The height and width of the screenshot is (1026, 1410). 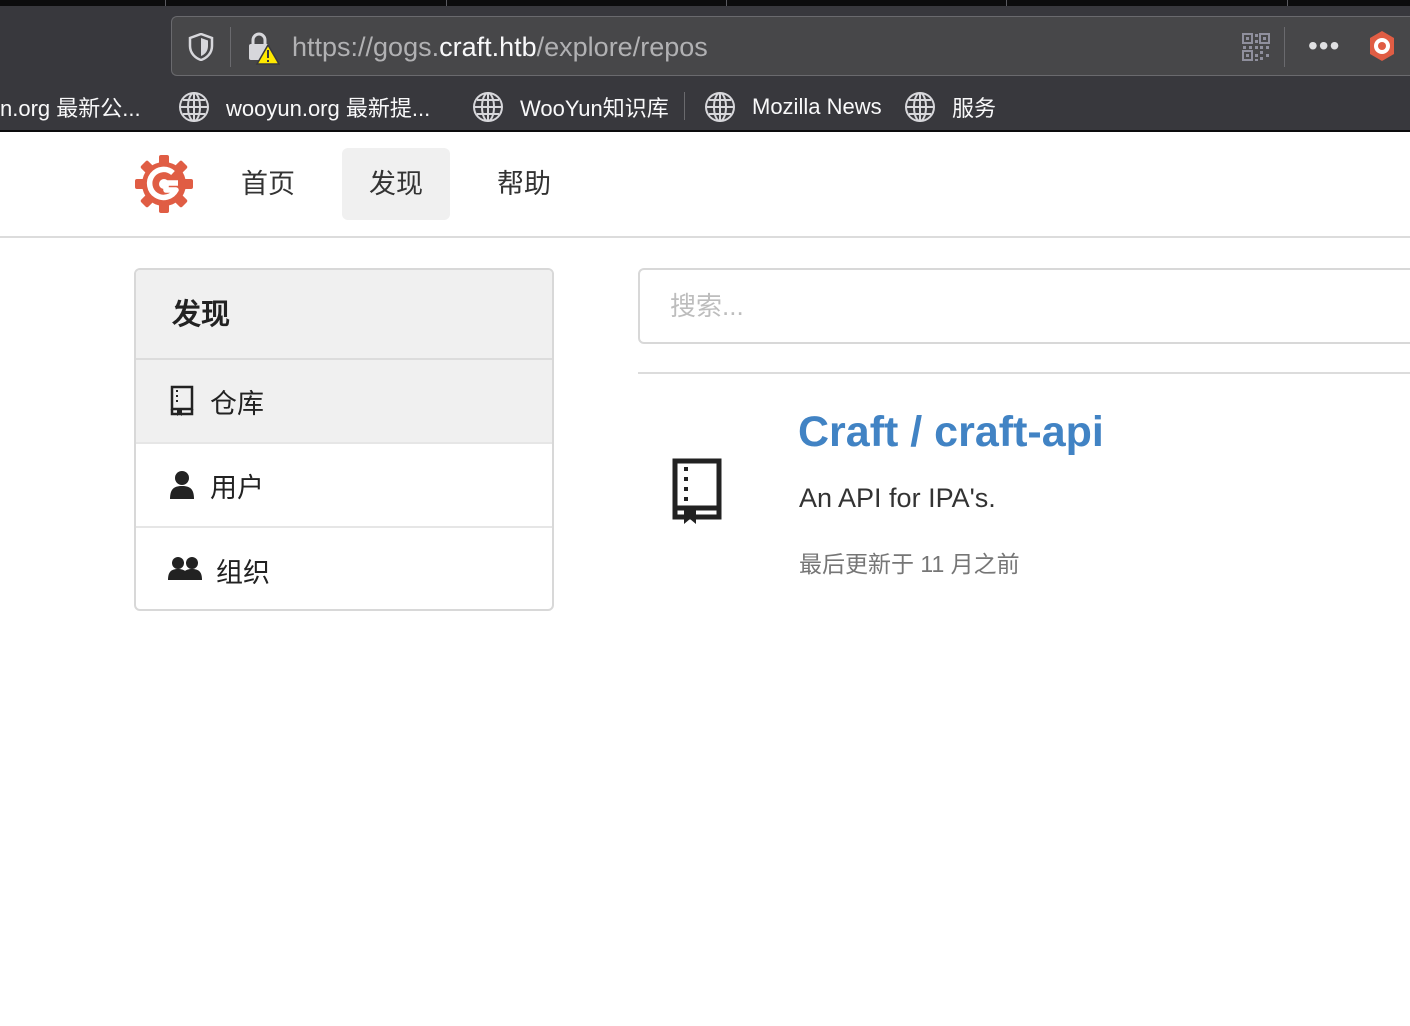 I want to click on repo-description: An API for IPA's., so click(x=897, y=498).